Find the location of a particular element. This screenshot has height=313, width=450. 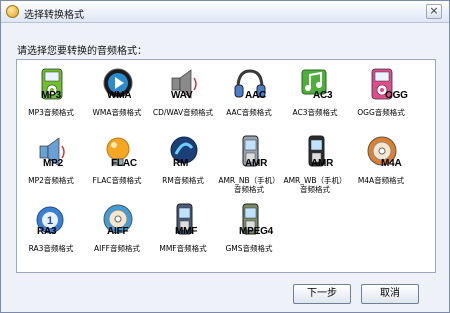

app-icon is located at coordinates (12, 11).